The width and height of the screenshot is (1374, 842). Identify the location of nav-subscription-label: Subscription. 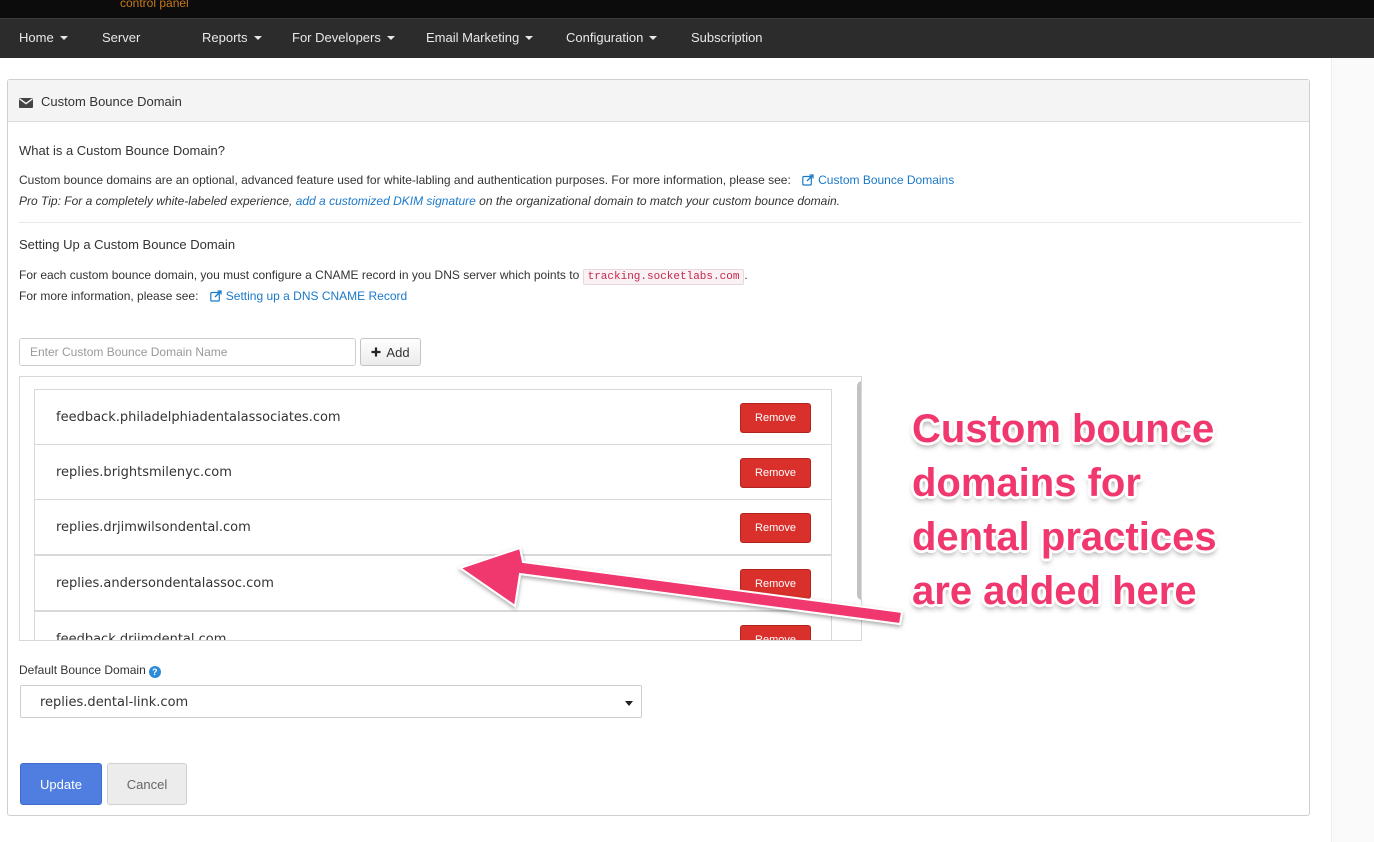
(727, 37).